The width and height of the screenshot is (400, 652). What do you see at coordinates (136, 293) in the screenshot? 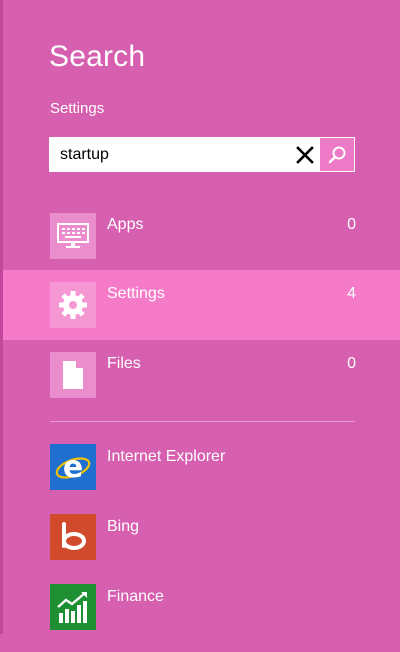
I see `scope-label-settings: Settings` at bounding box center [136, 293].